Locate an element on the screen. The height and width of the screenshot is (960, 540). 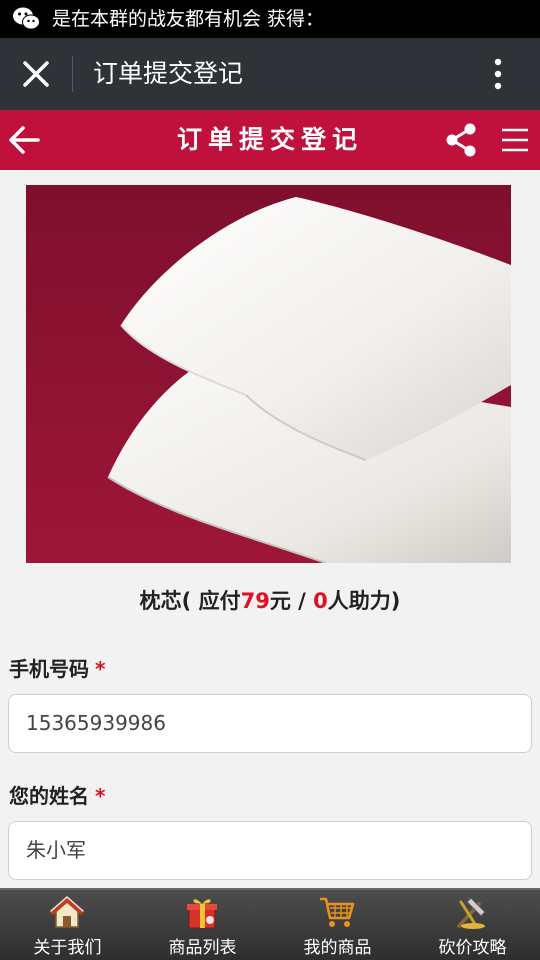
helper-count: 0 is located at coordinates (320, 601).